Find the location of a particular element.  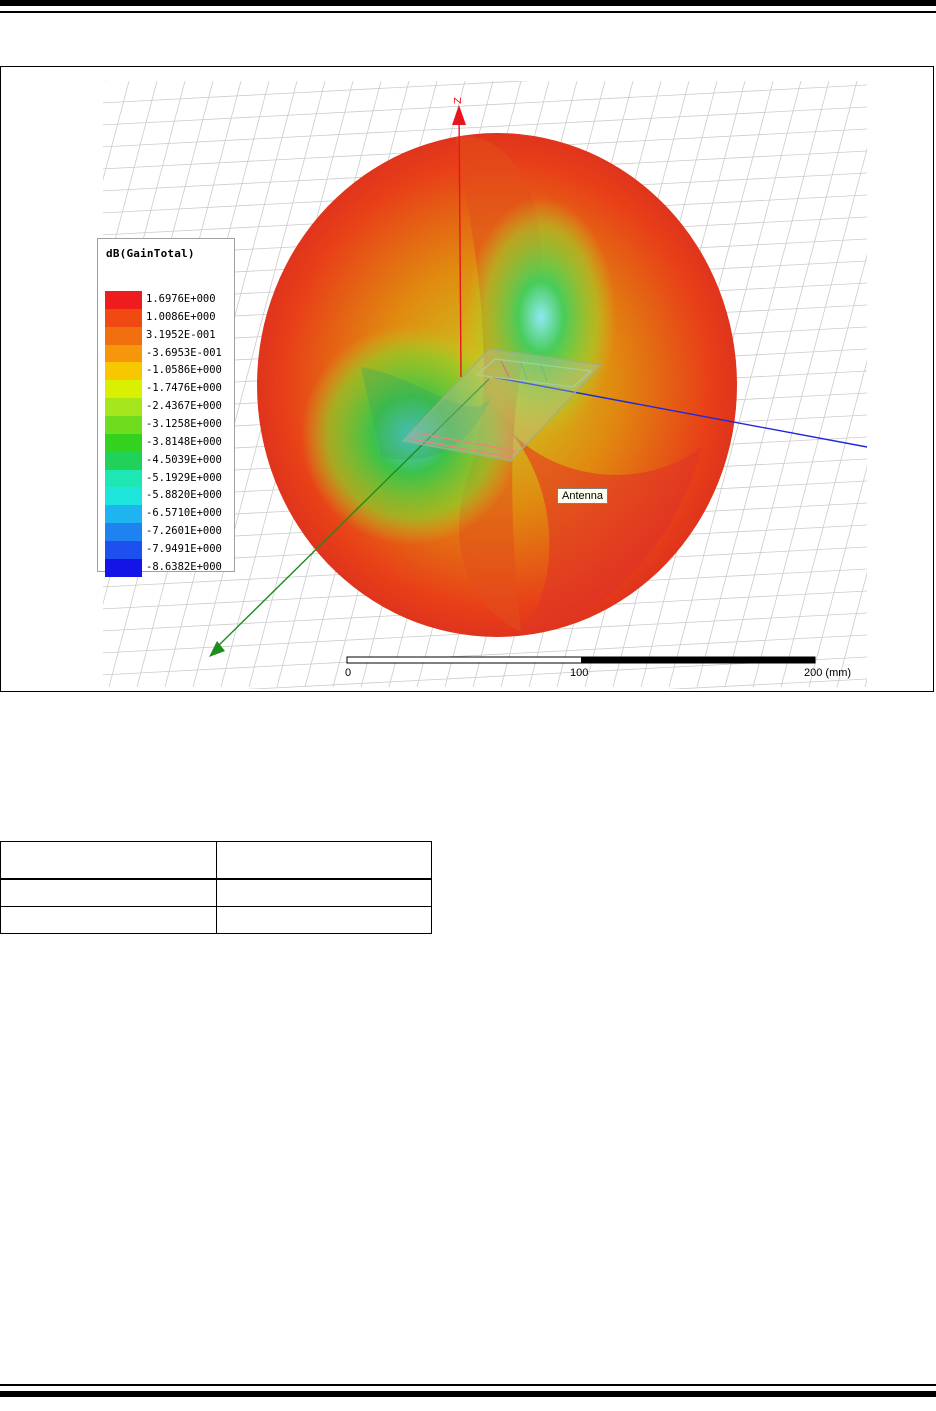

legend-value: -7.9491E+000 is located at coordinates (184, 548).